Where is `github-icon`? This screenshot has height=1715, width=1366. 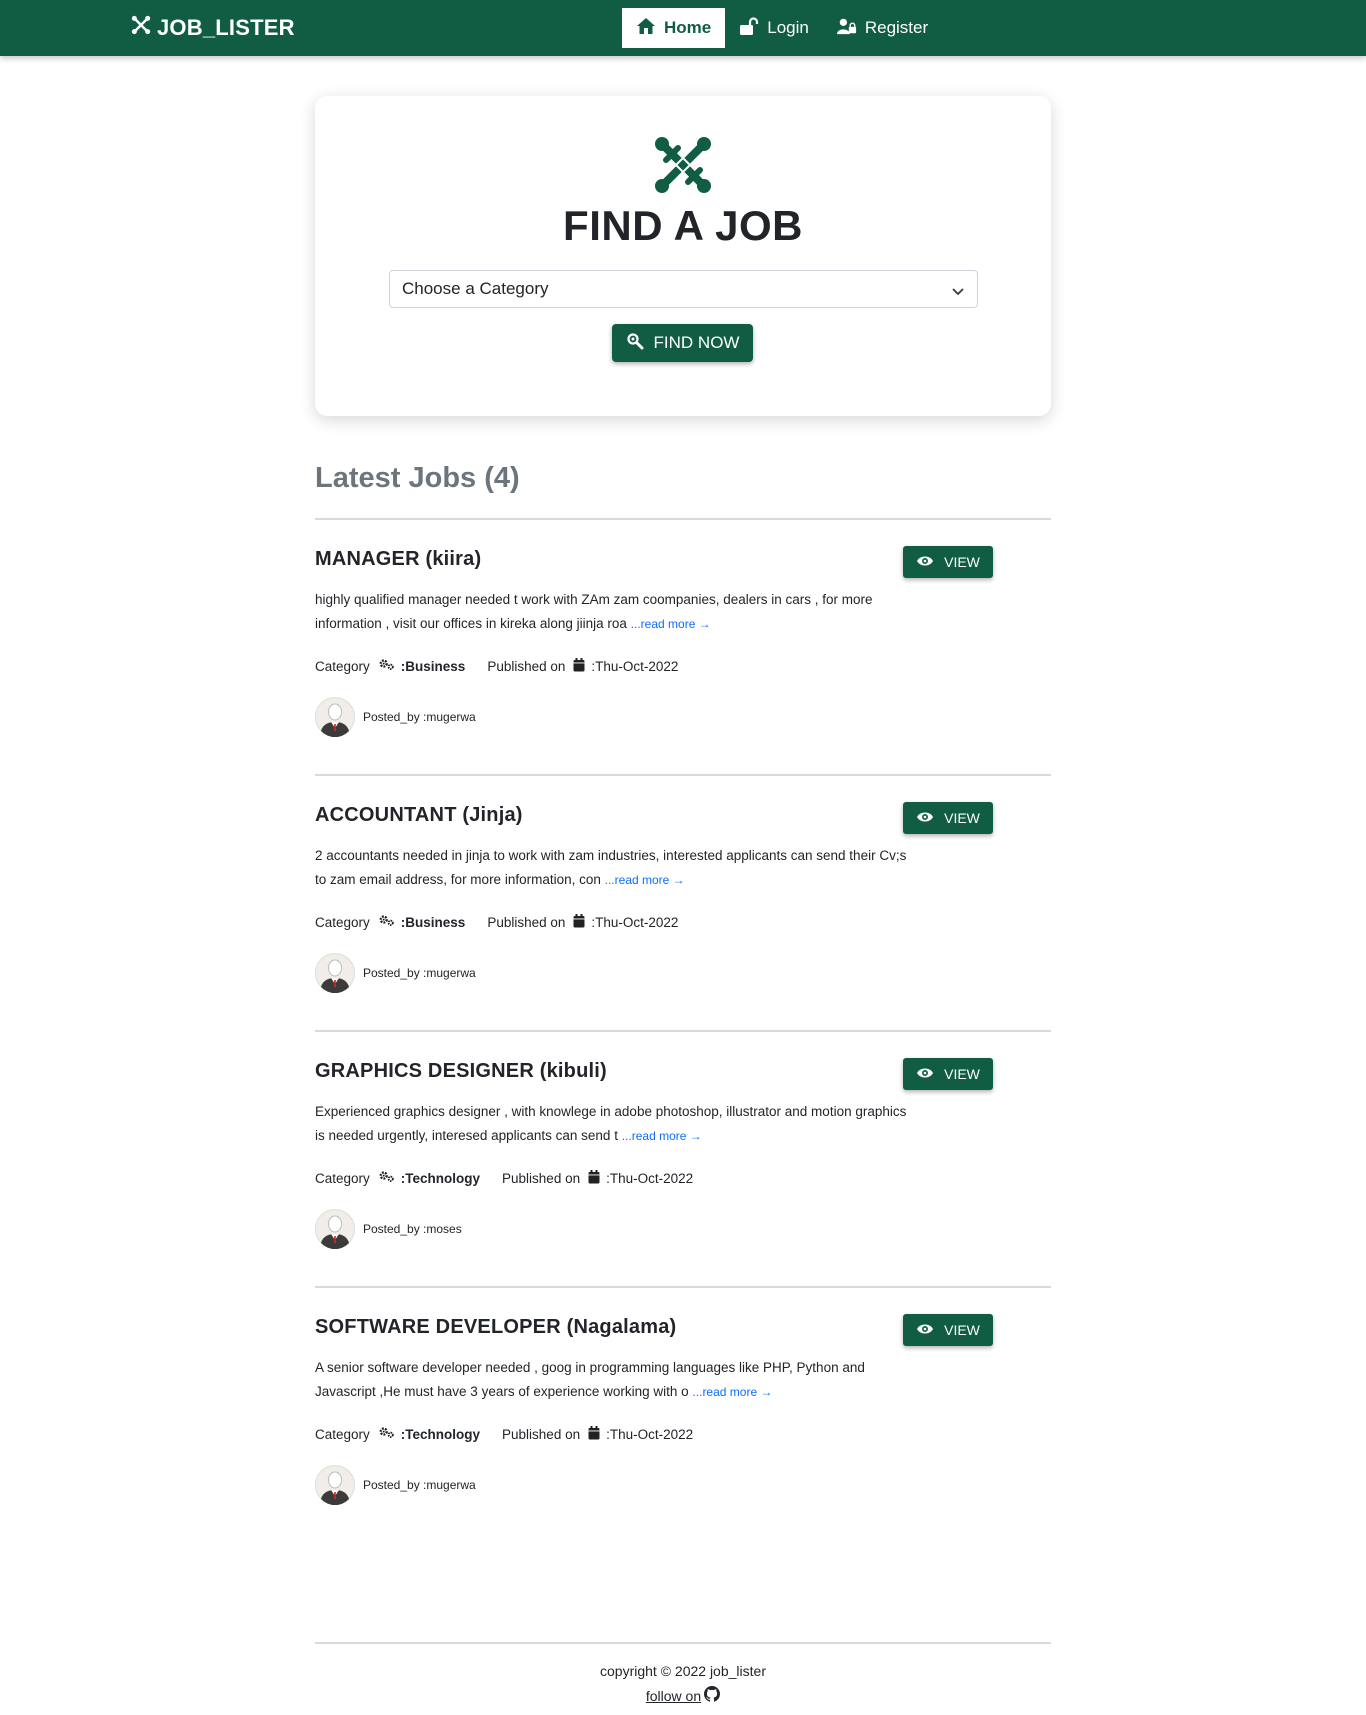
github-icon is located at coordinates (712, 1695).